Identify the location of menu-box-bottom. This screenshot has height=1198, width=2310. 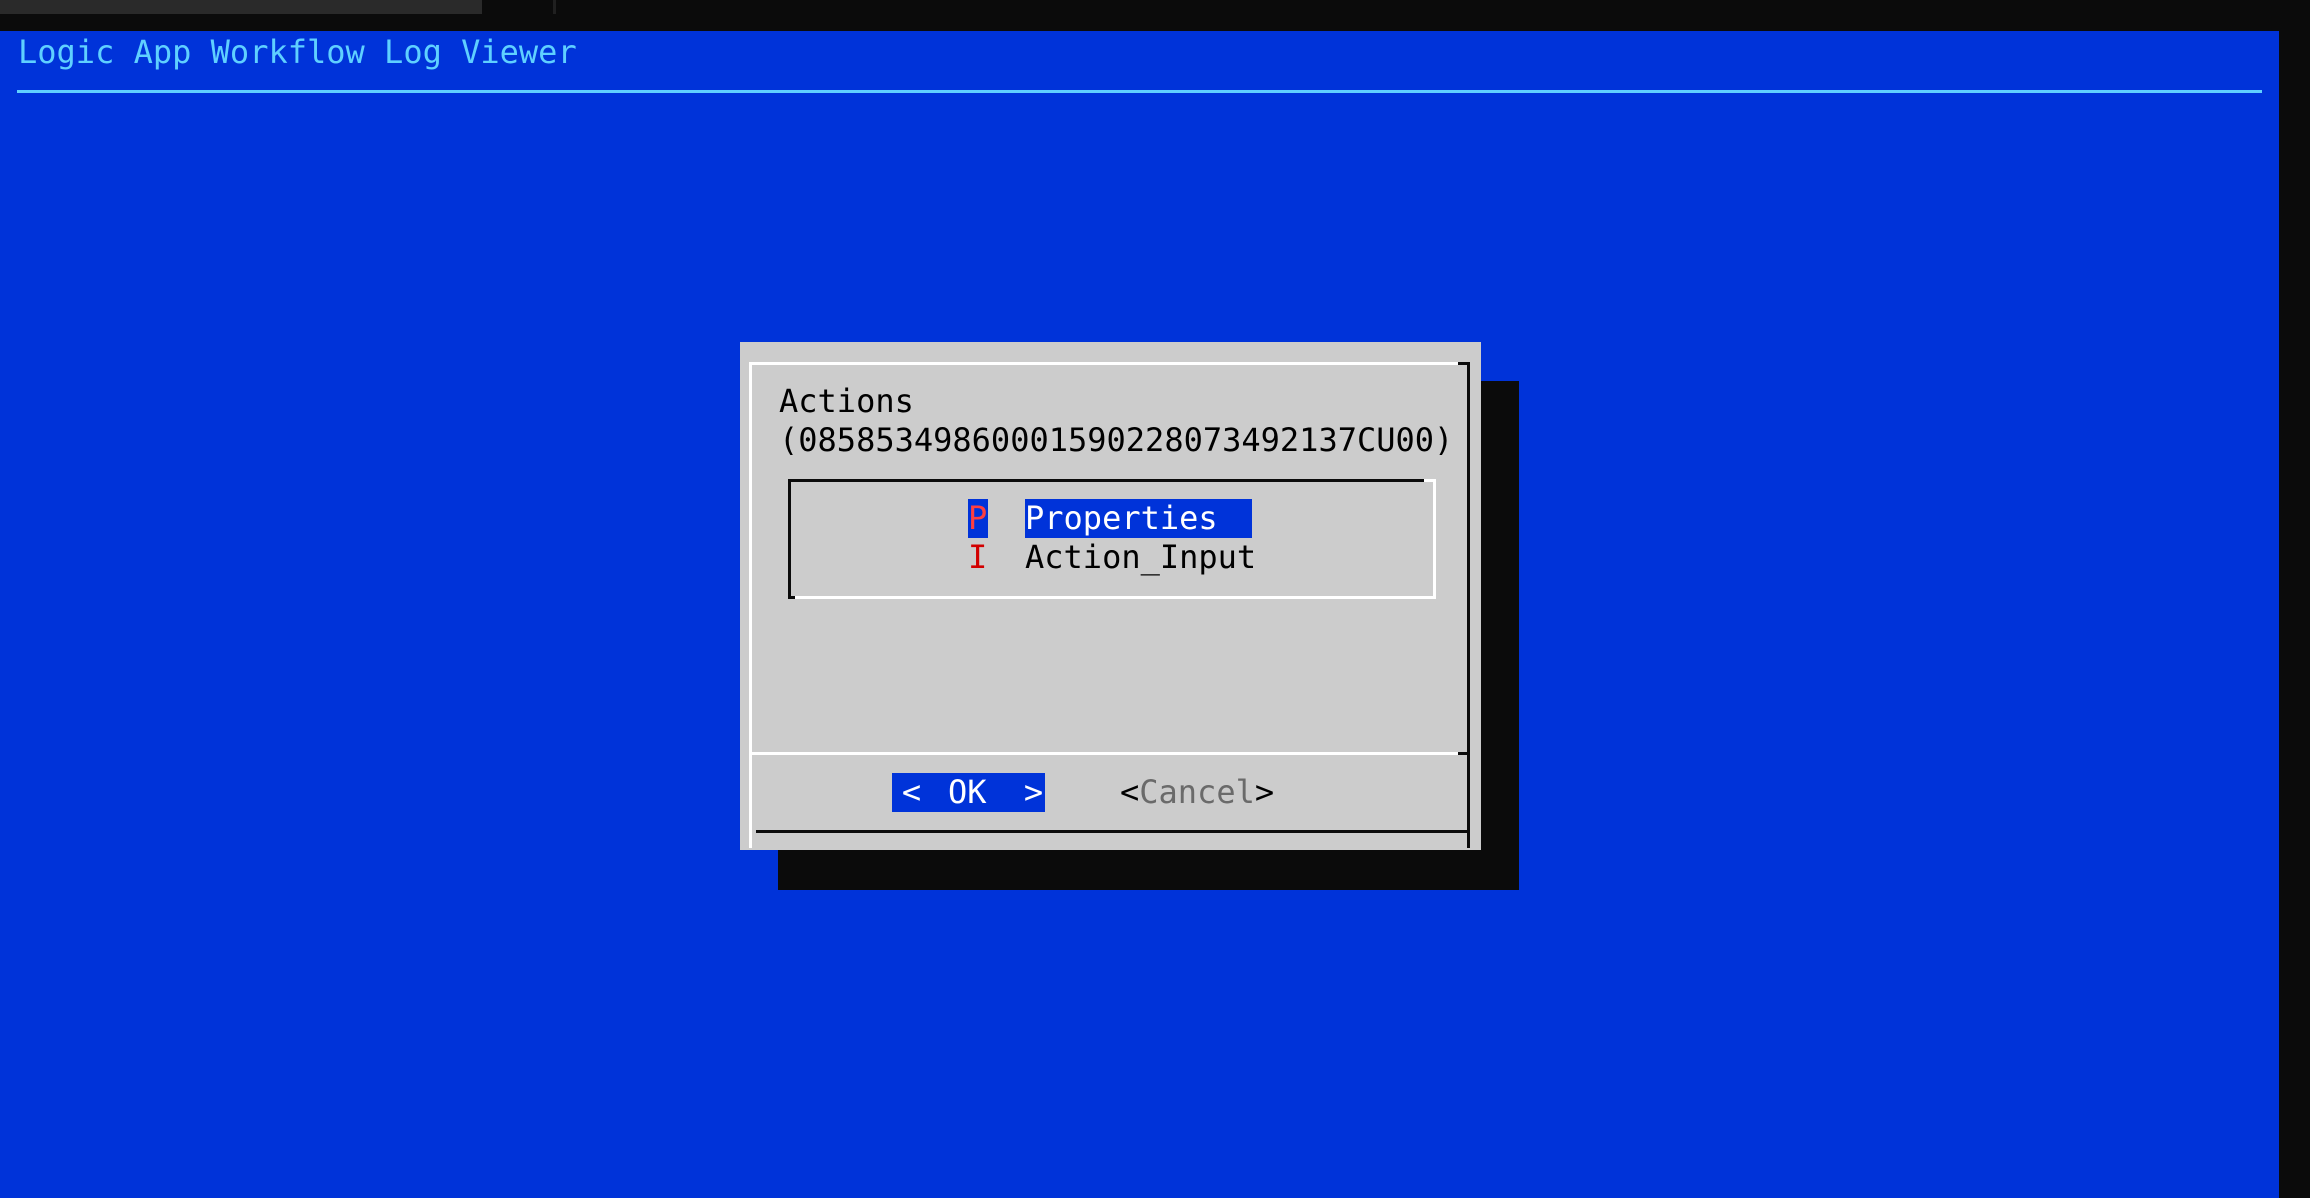
(1115, 597).